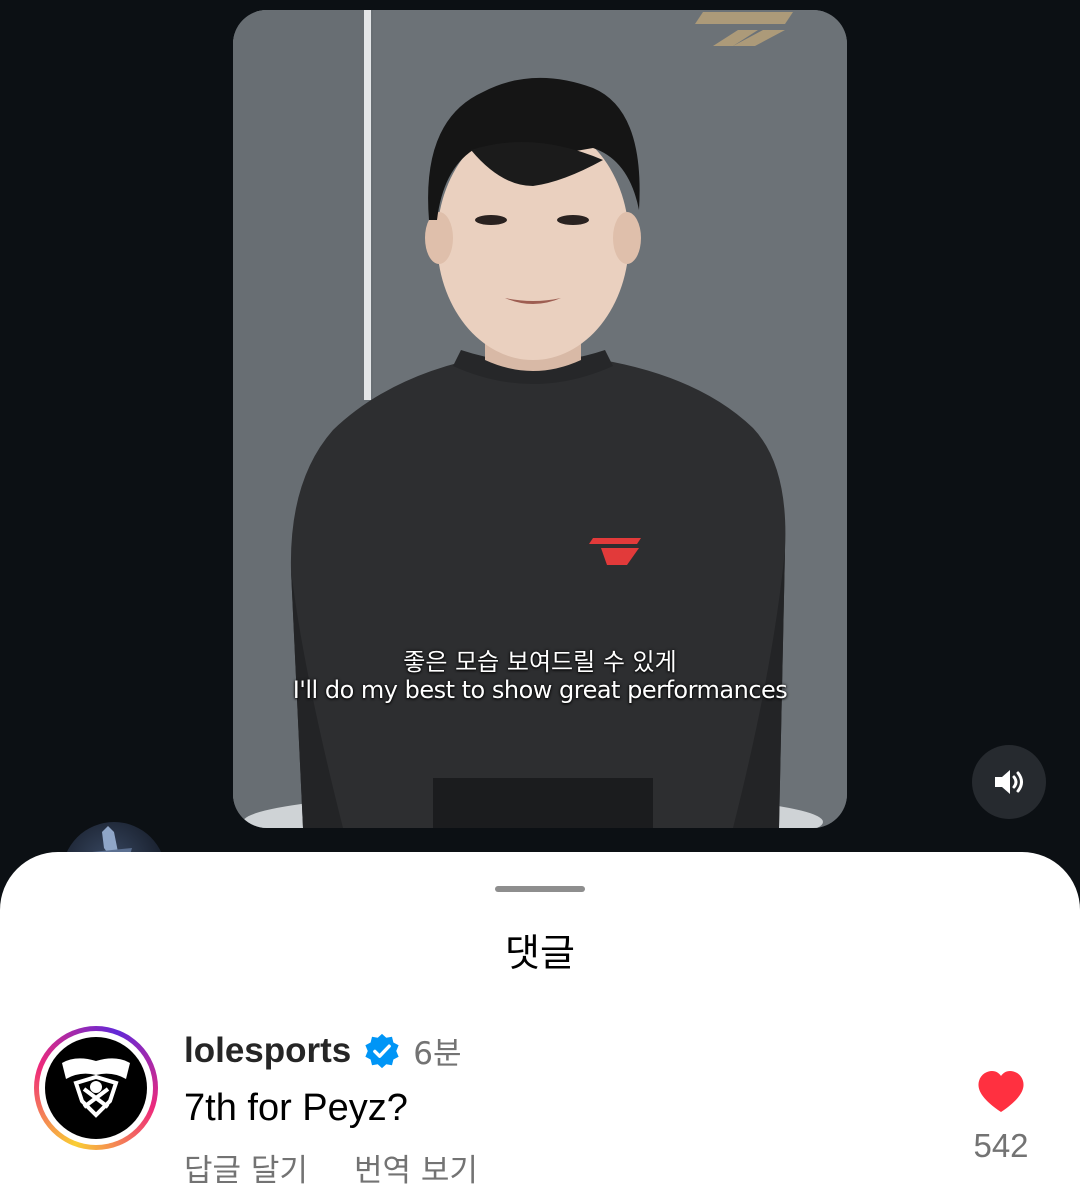 The height and width of the screenshot is (1197, 1080). What do you see at coordinates (416, 1167) in the screenshot?
I see `translate-button: 번역 보기` at bounding box center [416, 1167].